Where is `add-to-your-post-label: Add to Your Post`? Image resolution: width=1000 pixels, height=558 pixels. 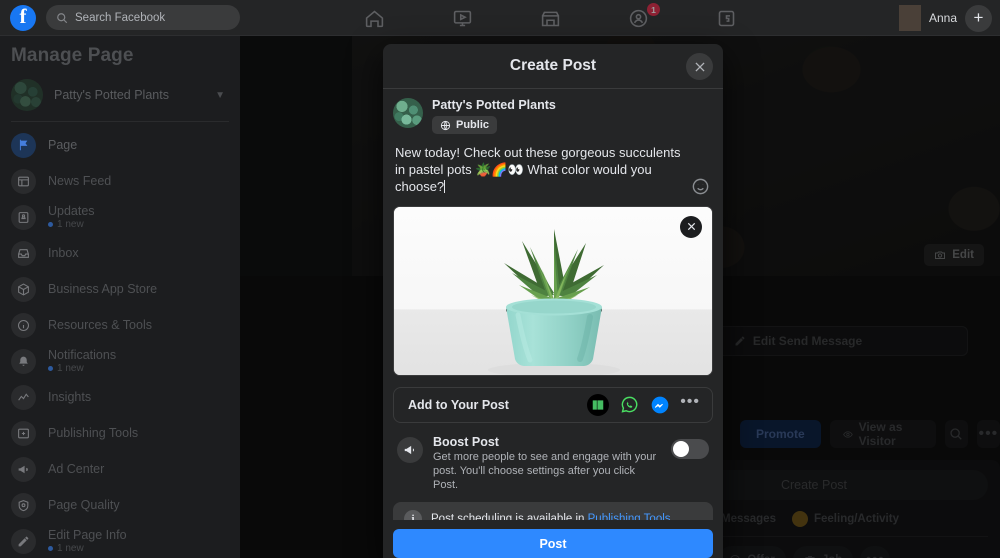
add-to-your-post-label: Add to Your Post is located at coordinates (458, 404).